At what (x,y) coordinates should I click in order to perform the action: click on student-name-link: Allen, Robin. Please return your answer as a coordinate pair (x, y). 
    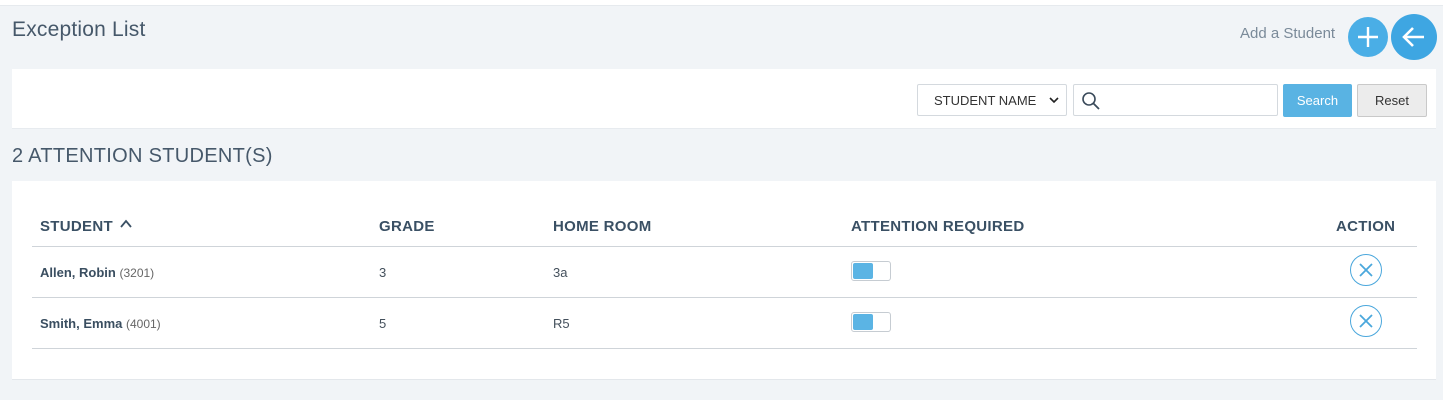
    Looking at the image, I should click on (78, 272).